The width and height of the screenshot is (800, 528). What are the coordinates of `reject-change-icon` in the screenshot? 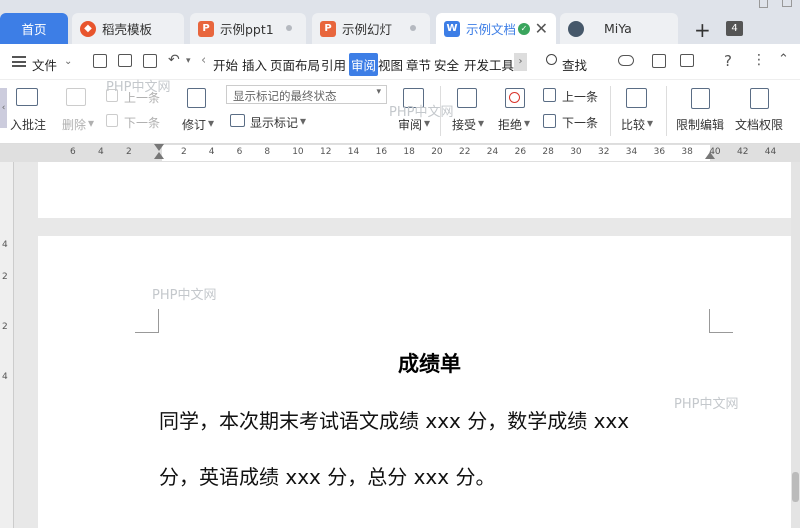 It's located at (515, 98).